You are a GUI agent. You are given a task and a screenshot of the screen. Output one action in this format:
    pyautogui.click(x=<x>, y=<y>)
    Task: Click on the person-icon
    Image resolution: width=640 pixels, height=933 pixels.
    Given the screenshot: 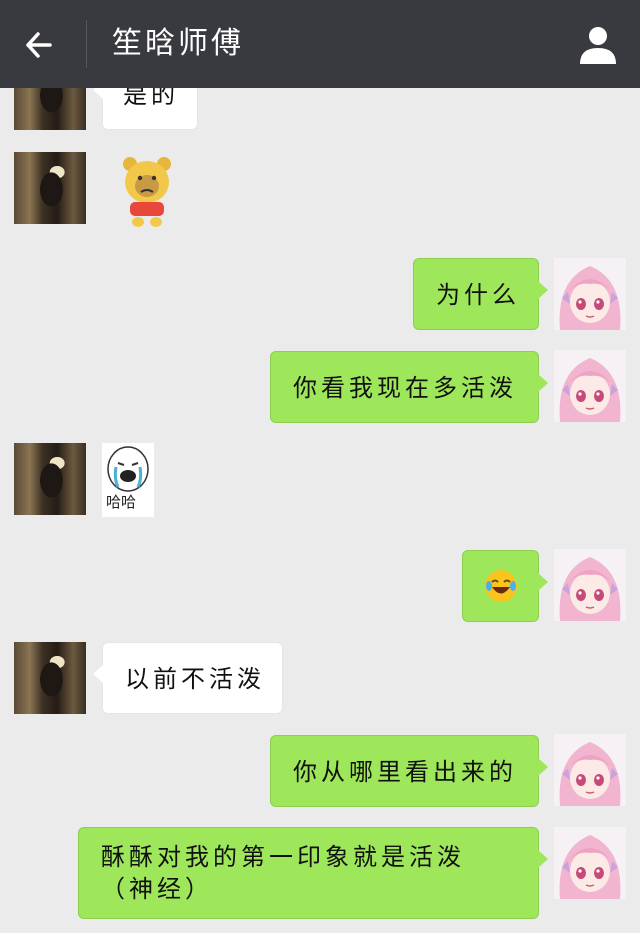 What is the action you would take?
    pyautogui.click(x=598, y=45)
    